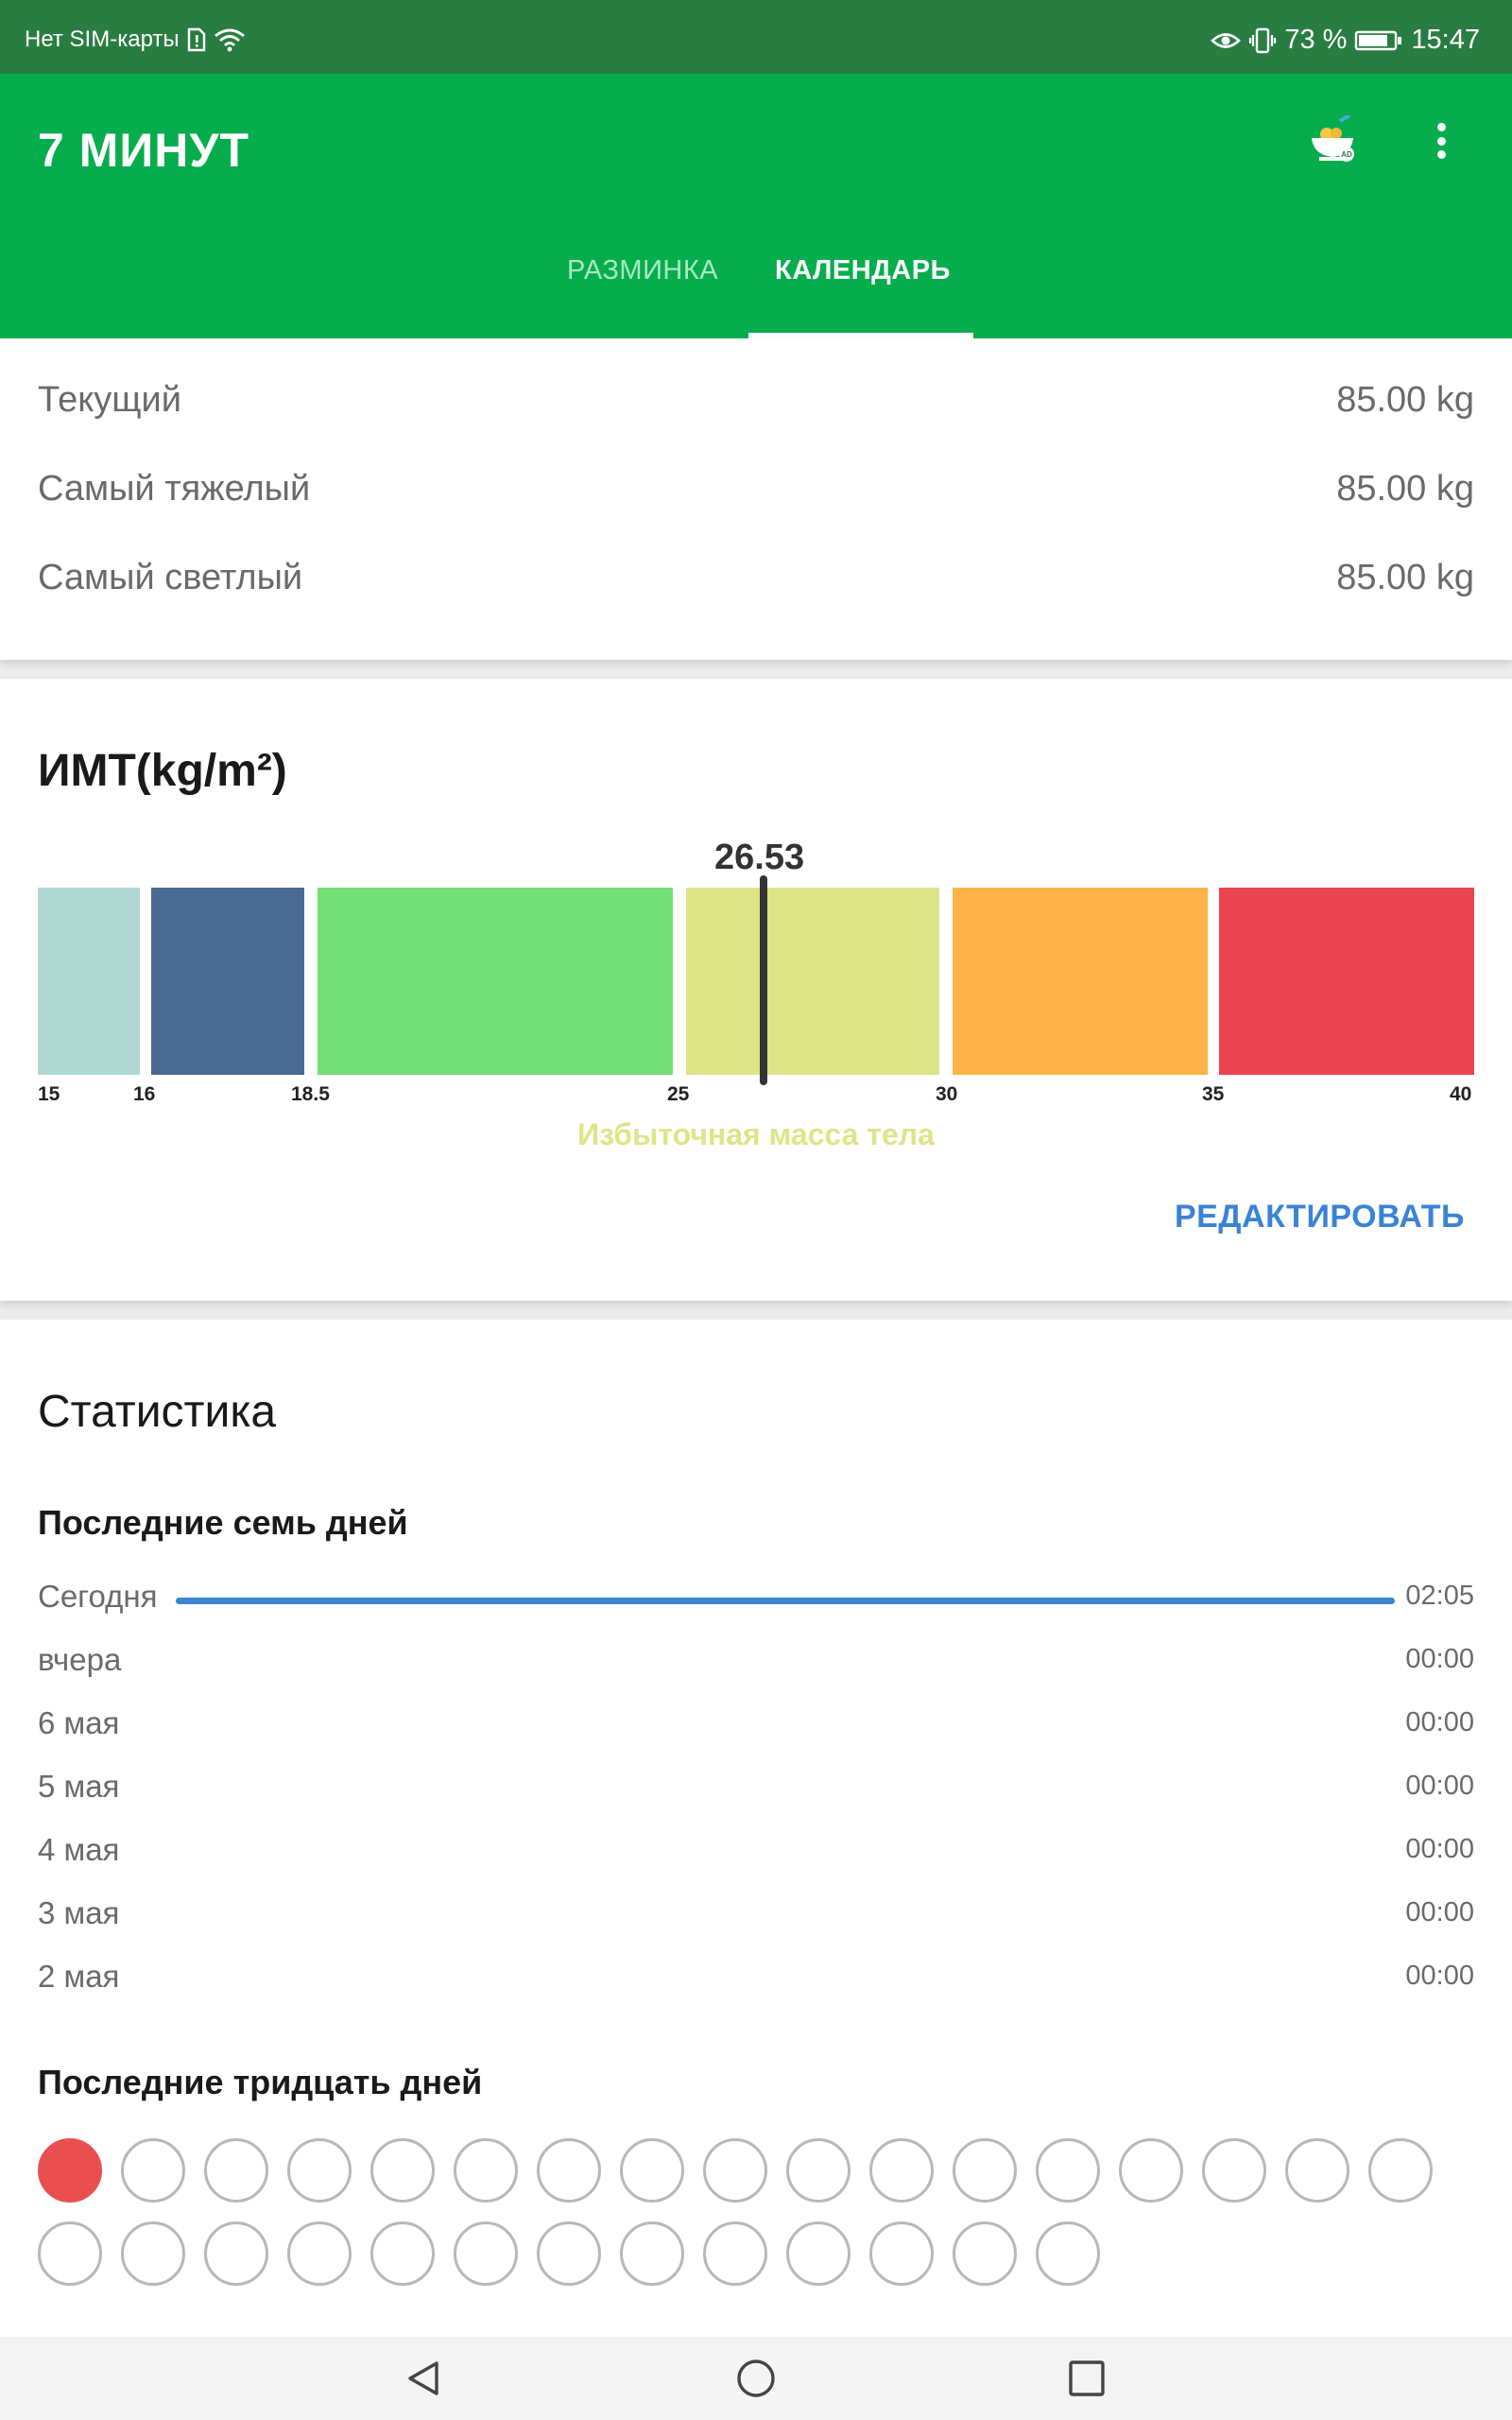 Image resolution: width=1512 pixels, height=2420 pixels. I want to click on last-thirty-days-title: Последние тридцать дней, so click(260, 2082).